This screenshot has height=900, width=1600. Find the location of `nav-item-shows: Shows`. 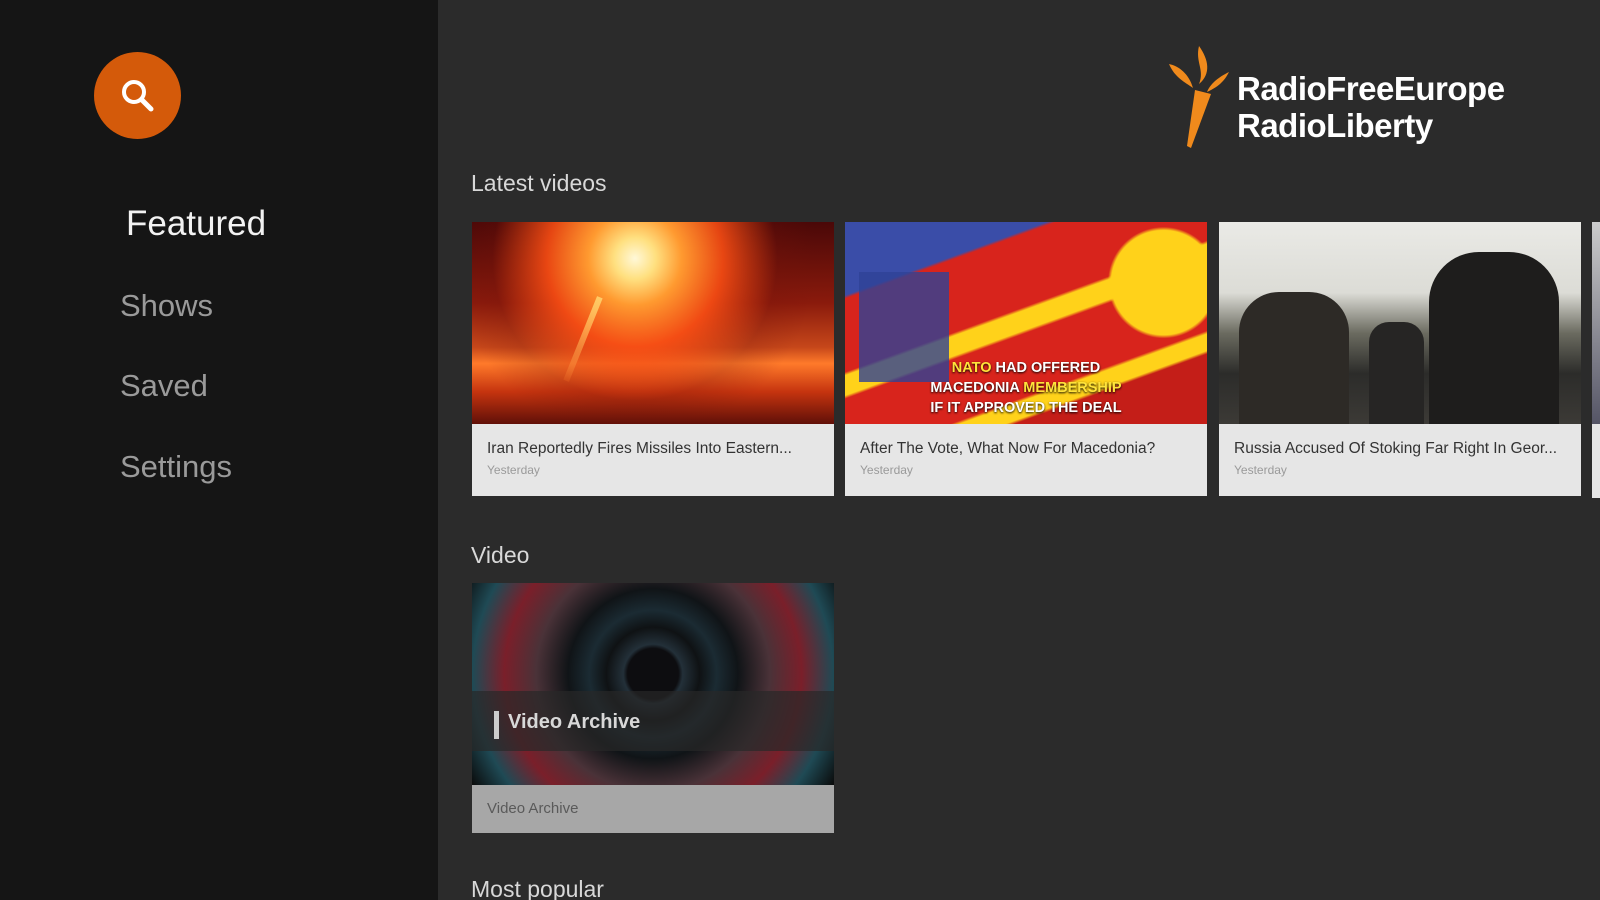

nav-item-shows: Shows is located at coordinates (166, 306).